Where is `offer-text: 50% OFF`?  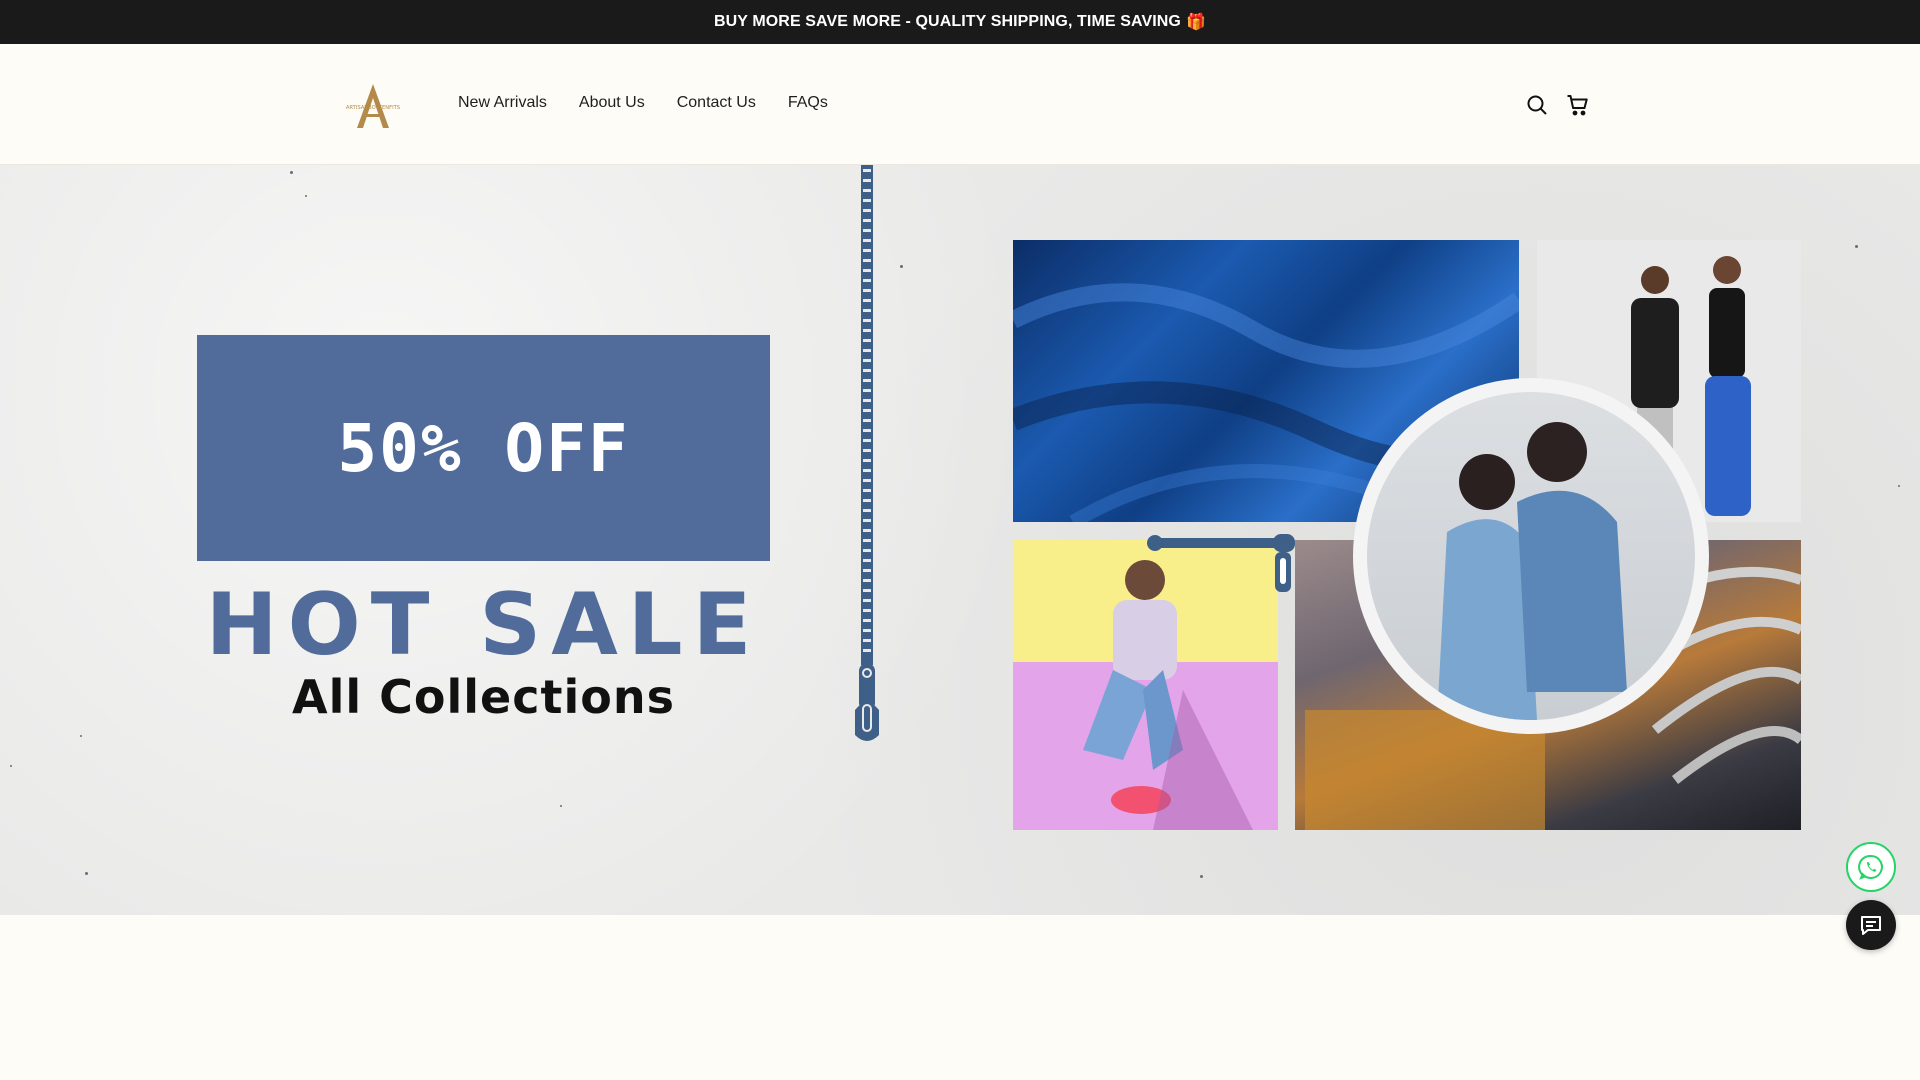 offer-text: 50% OFF is located at coordinates (483, 448).